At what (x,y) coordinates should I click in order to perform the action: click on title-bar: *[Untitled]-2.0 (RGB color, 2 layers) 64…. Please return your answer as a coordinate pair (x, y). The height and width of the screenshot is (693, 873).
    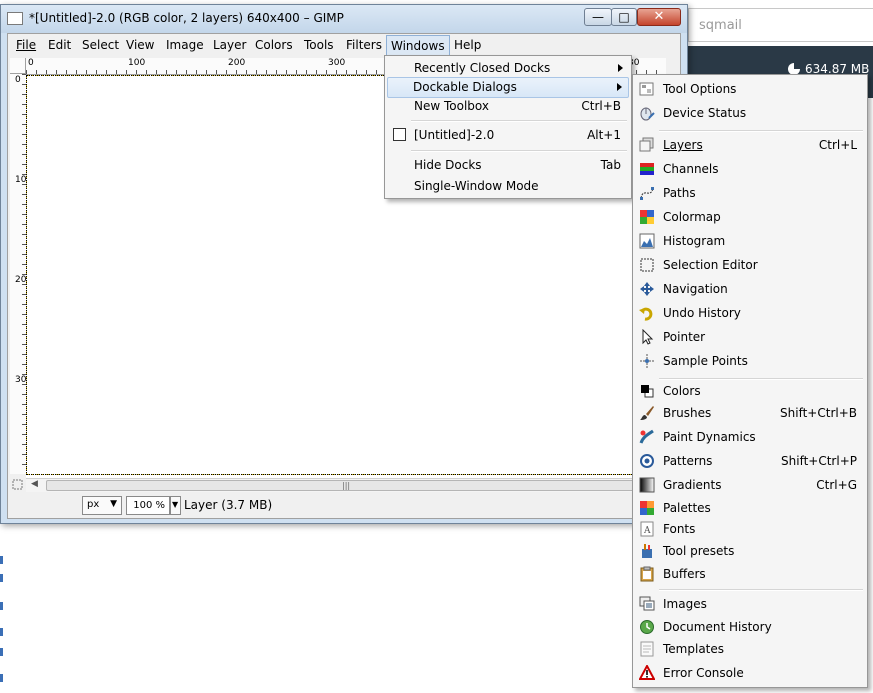
    Looking at the image, I should click on (344, 19).